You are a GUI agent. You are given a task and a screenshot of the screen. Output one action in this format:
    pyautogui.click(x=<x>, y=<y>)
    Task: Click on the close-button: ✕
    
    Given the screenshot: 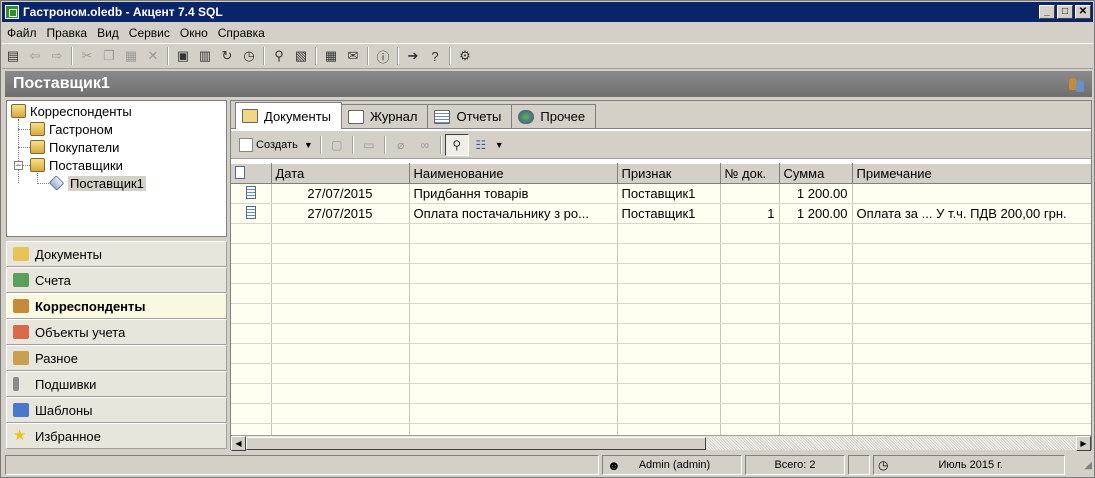 What is the action you would take?
    pyautogui.click(x=1083, y=12)
    